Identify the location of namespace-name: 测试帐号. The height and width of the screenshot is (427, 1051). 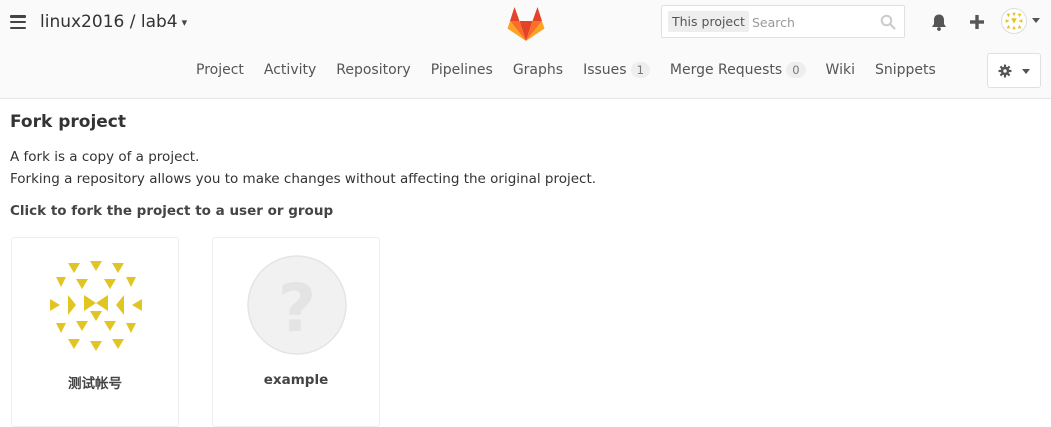
(95, 384).